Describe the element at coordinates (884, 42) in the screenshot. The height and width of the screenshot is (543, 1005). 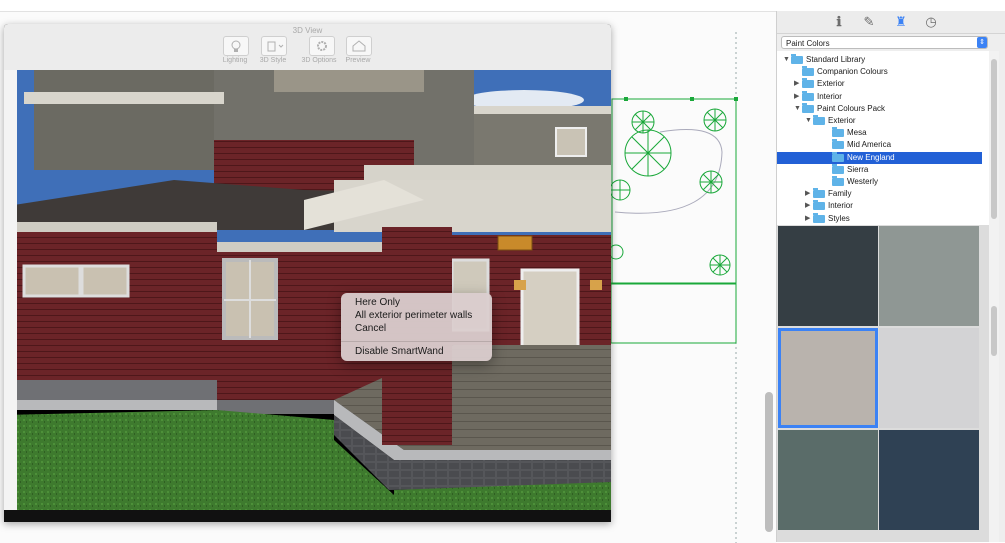
I see `library-select: Paint Colors` at that location.